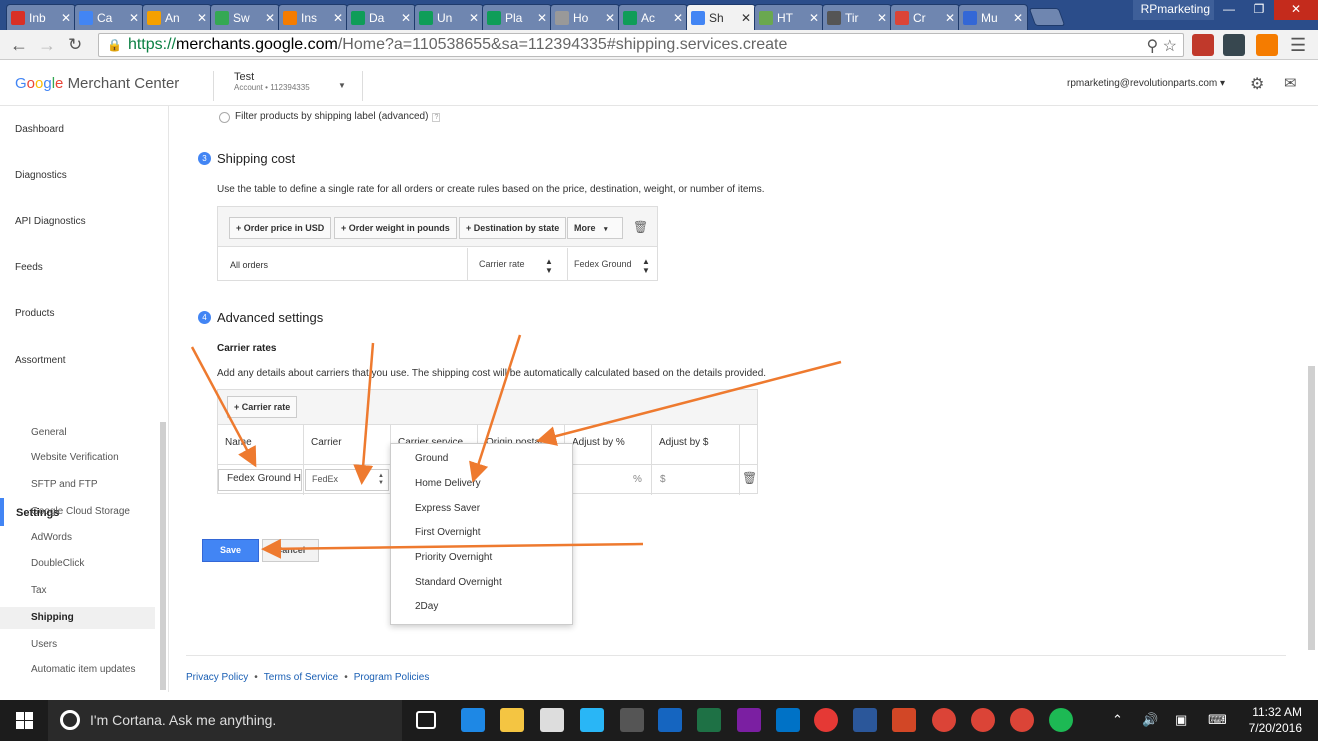  Describe the element at coordinates (857, 17) in the screenshot. I see `browser-tab: Tir ✕` at that location.